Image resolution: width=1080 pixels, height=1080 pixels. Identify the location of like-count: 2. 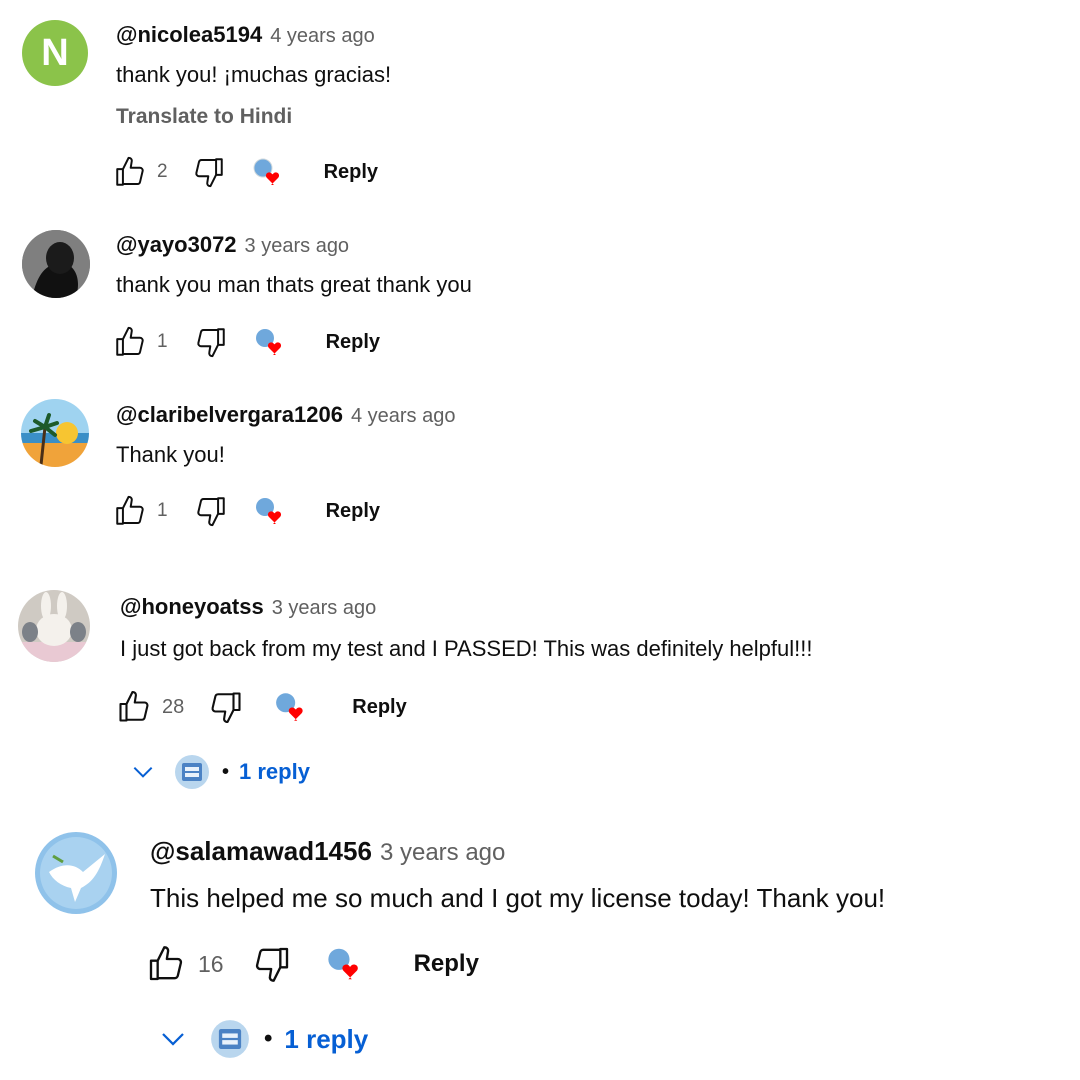
(162, 171).